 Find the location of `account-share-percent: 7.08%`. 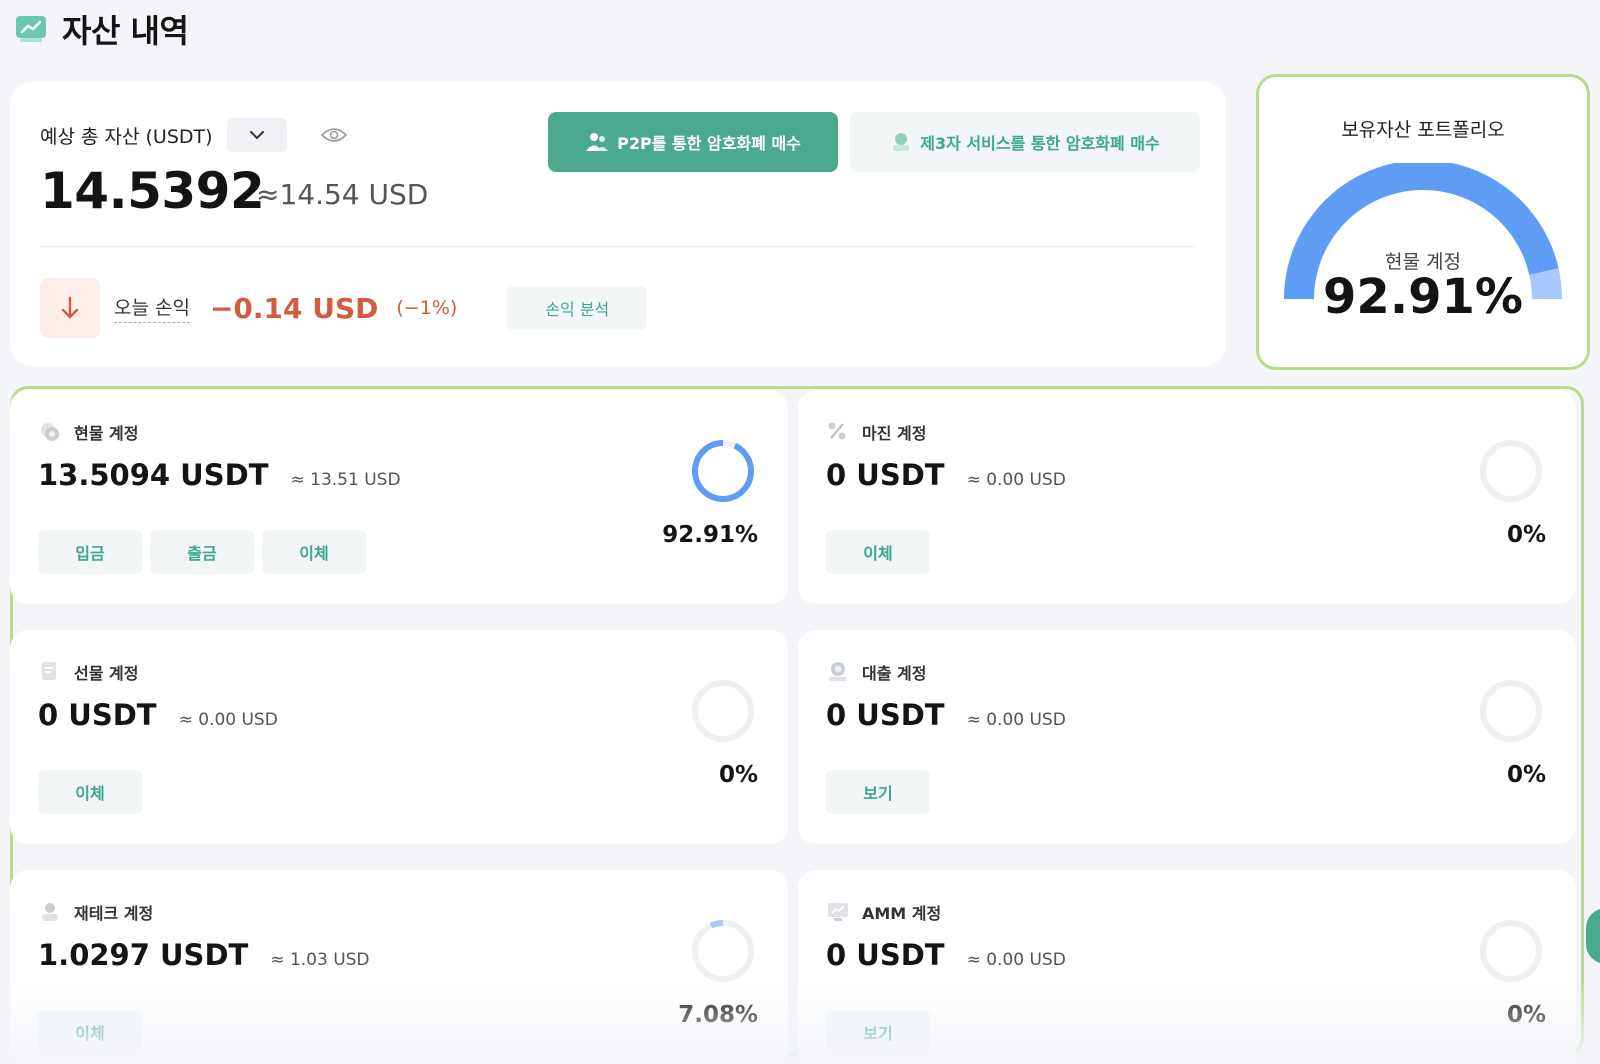

account-share-percent: 7.08% is located at coordinates (718, 1015).